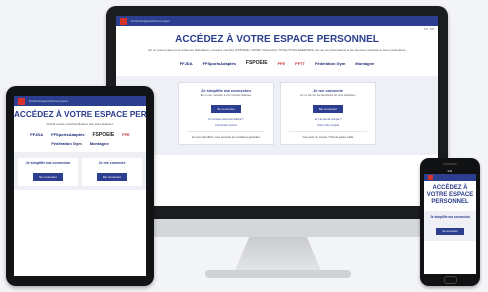 The height and width of the screenshot is (292, 488). What do you see at coordinates (328, 125) in the screenshot?
I see `card-right-link2: Créer votre compte` at bounding box center [328, 125].